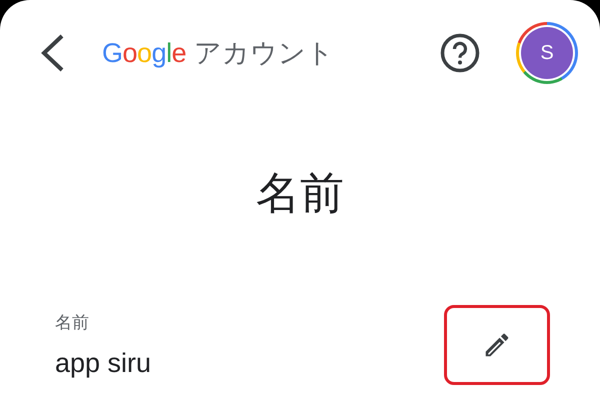 The height and width of the screenshot is (418, 600). I want to click on logo-text: Google, so click(144, 53).